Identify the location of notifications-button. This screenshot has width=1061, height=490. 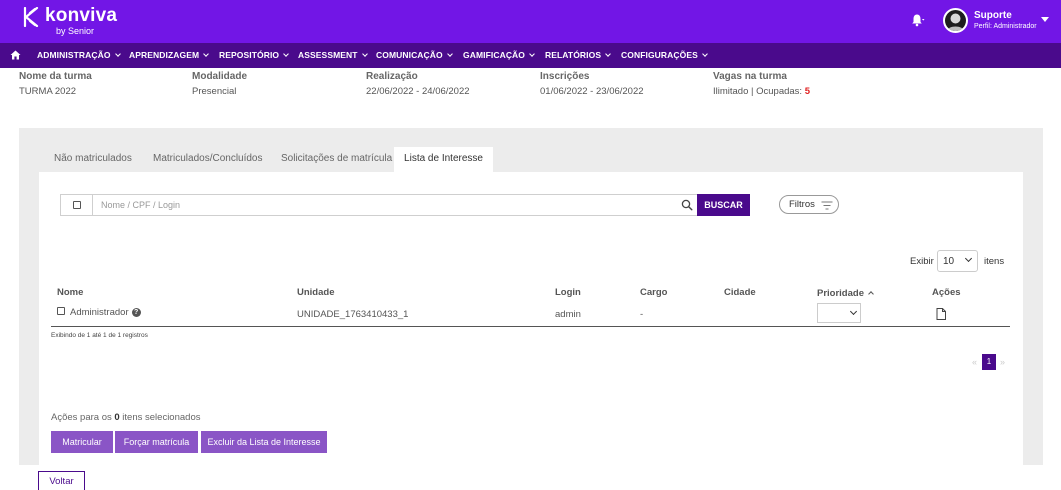
(918, 21).